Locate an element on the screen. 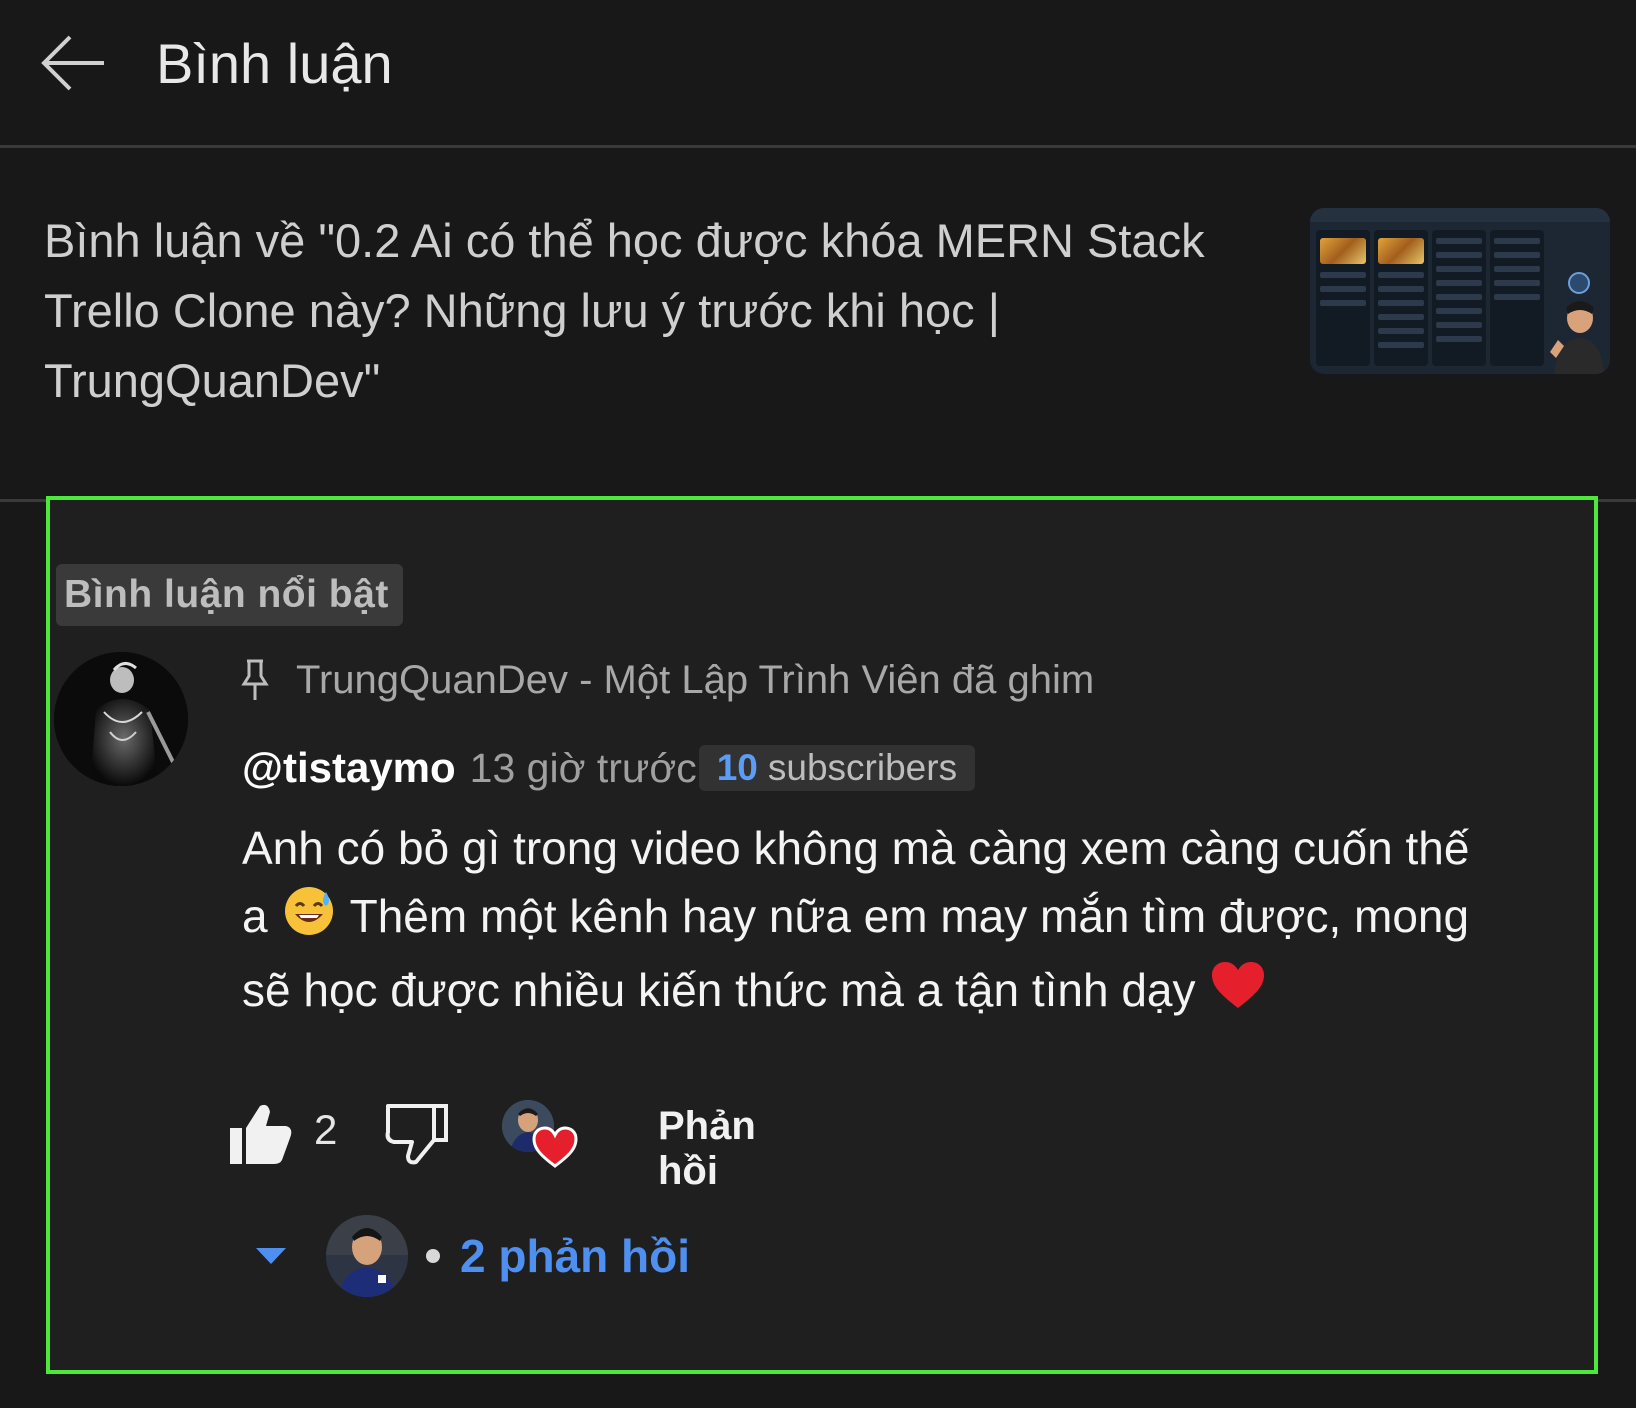  comments-header: Bình luận is located at coordinates (818, 74).